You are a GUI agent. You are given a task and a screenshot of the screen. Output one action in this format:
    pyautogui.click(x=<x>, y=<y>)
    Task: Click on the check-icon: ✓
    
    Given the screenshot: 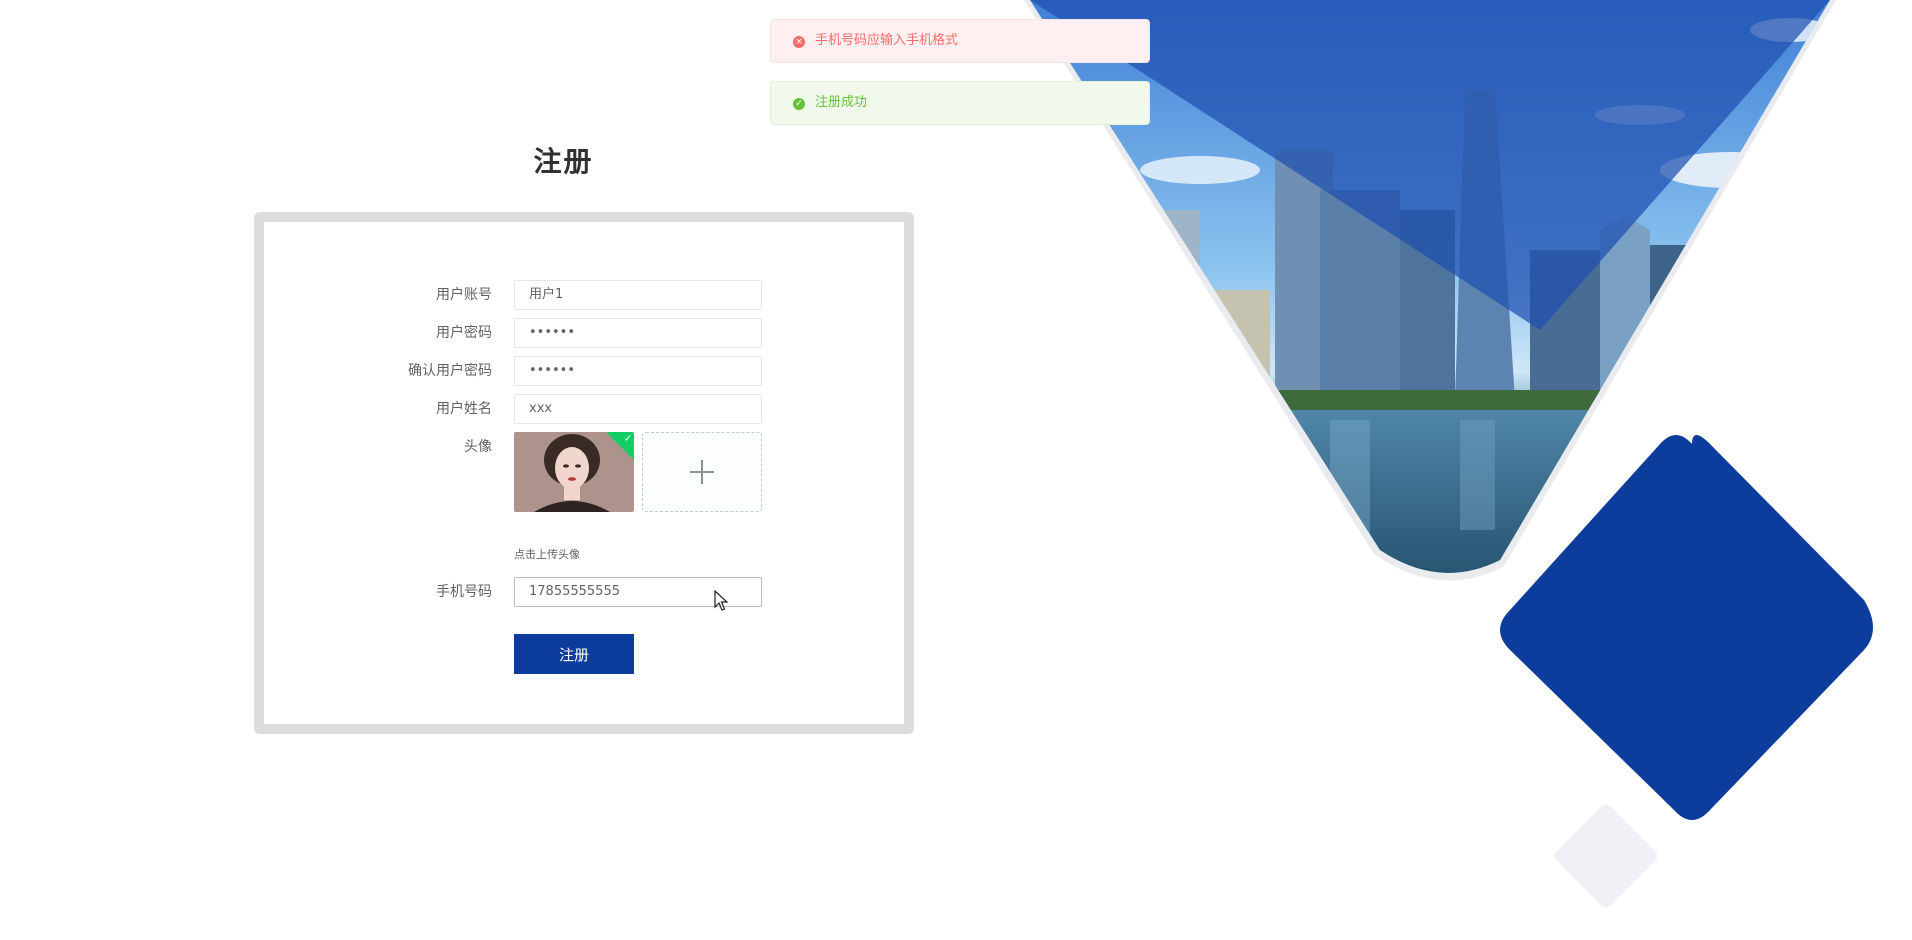 What is the action you would take?
    pyautogui.click(x=628, y=439)
    